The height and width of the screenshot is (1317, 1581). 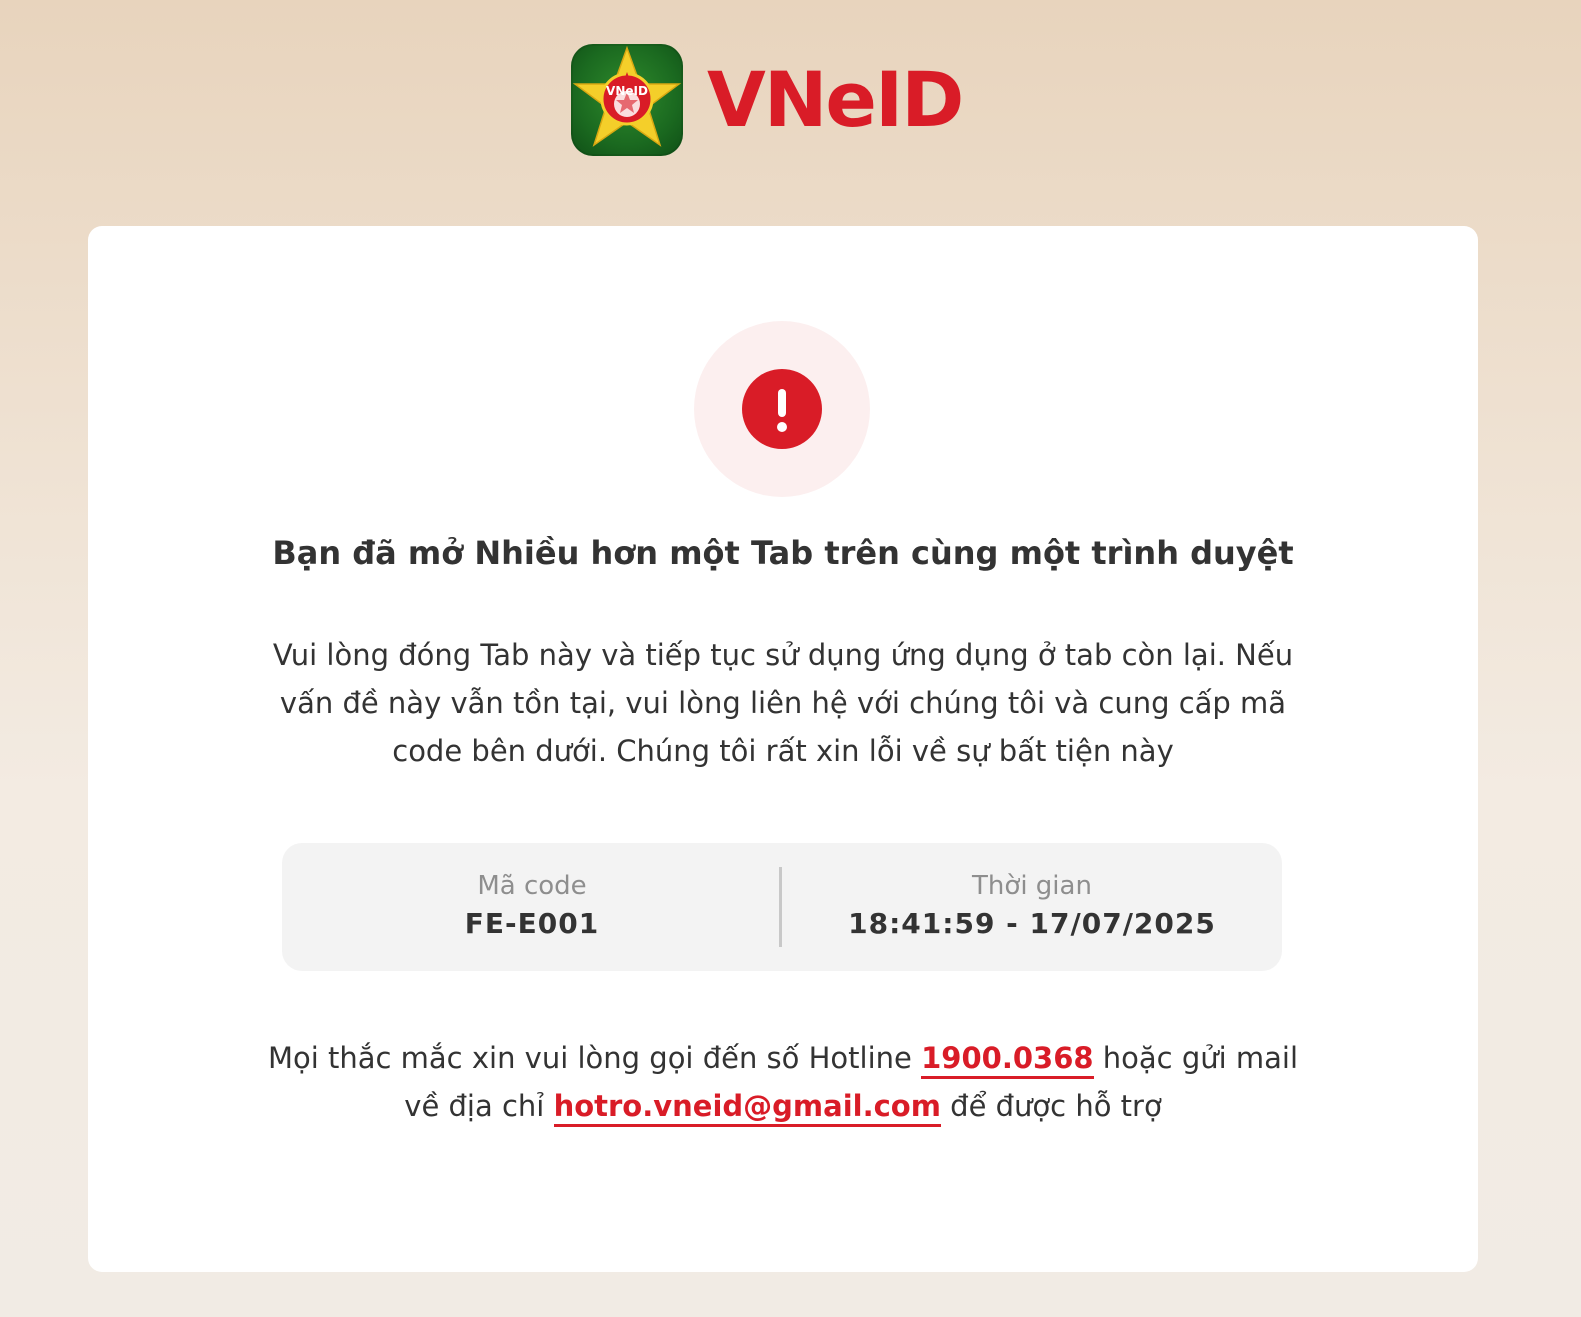 What do you see at coordinates (627, 100) in the screenshot?
I see `vneid-logo-icon: VNeID` at bounding box center [627, 100].